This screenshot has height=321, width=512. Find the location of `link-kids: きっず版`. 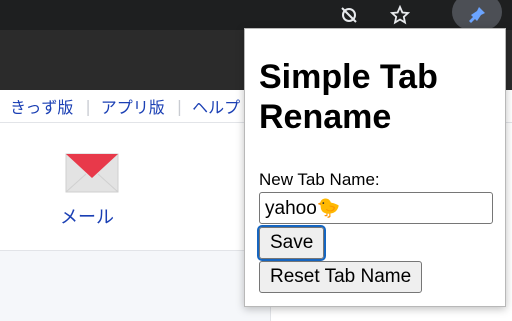

link-kids: きっず版 is located at coordinates (42, 106).